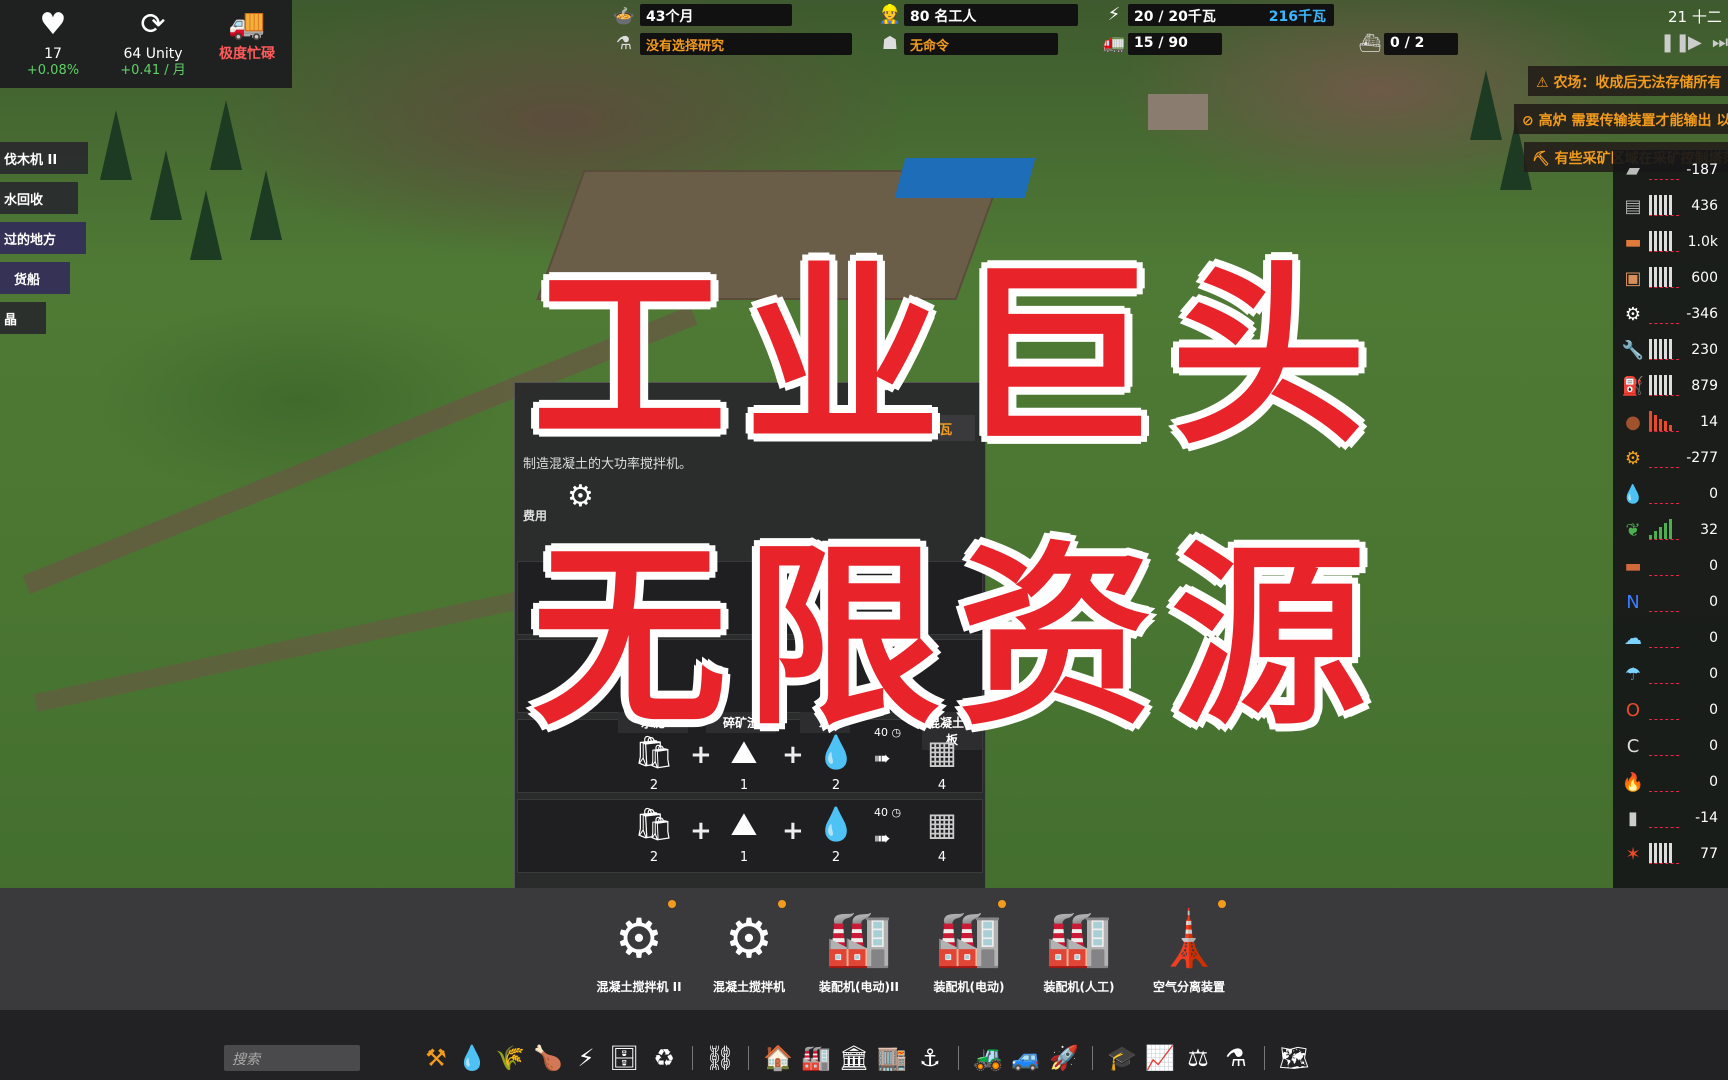 This screenshot has height=1080, width=1728. Describe the element at coordinates (548, 1058) in the screenshot. I see `food-production-icon: 🍗` at that location.